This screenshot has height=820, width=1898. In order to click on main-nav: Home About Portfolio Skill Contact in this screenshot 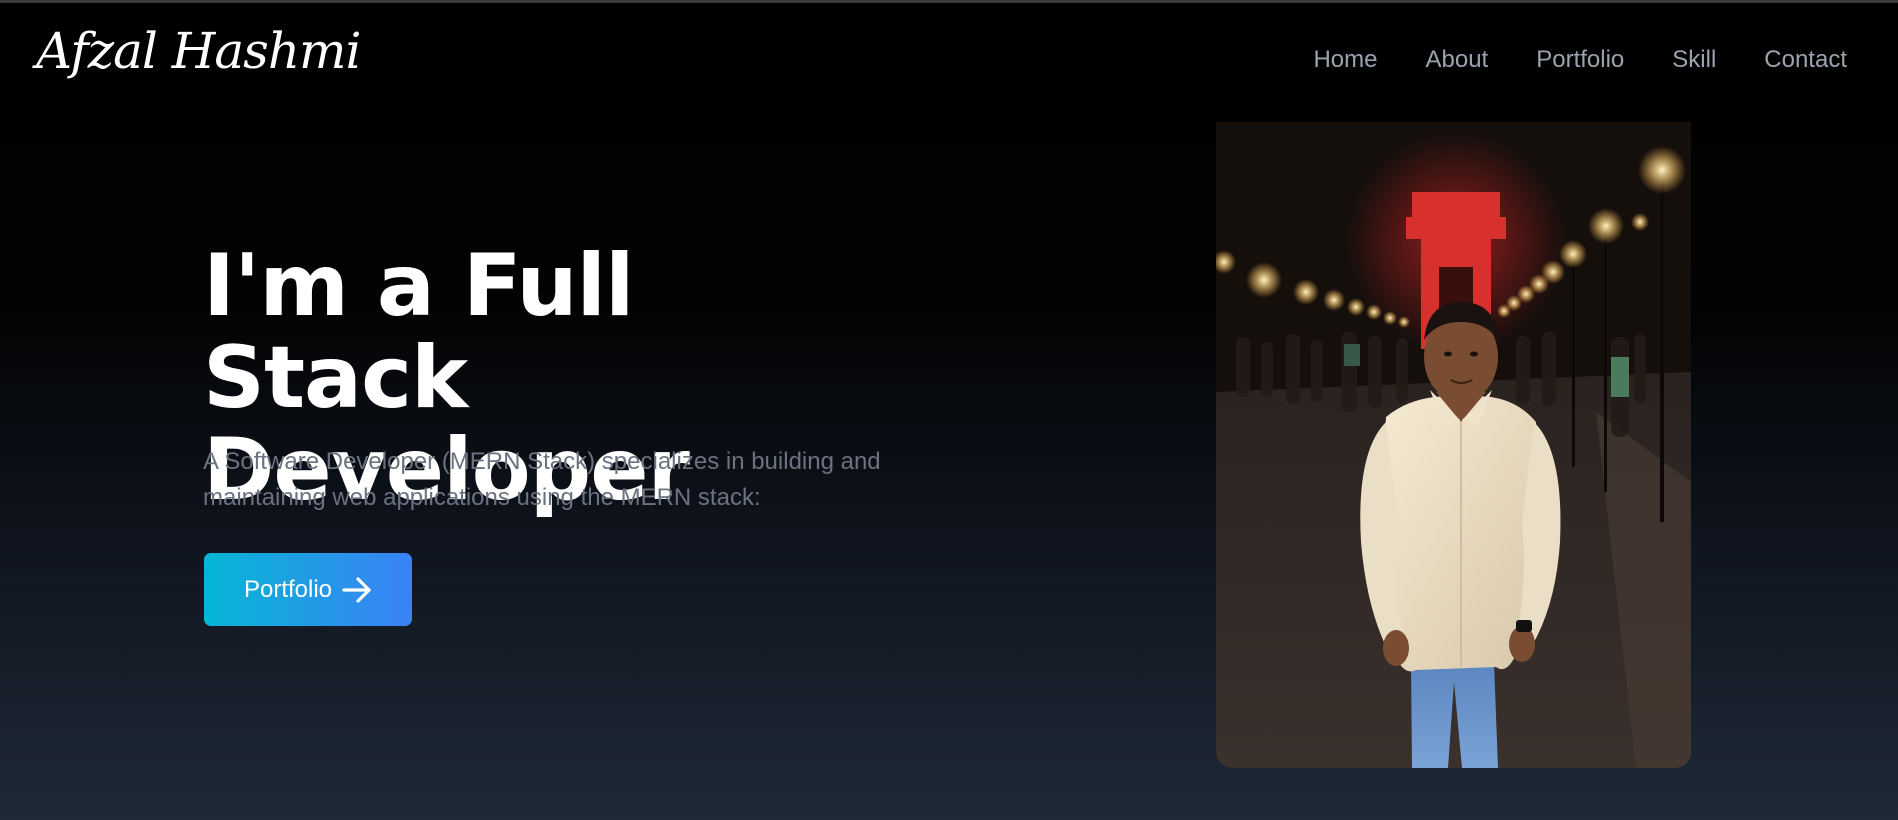, I will do `click(1580, 60)`.